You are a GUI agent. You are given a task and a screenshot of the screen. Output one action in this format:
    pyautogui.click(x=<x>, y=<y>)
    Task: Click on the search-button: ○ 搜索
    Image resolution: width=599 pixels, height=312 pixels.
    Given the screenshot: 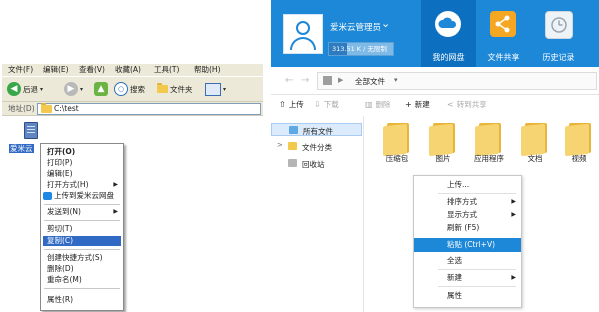 What is the action you would take?
    pyautogui.click(x=129, y=89)
    